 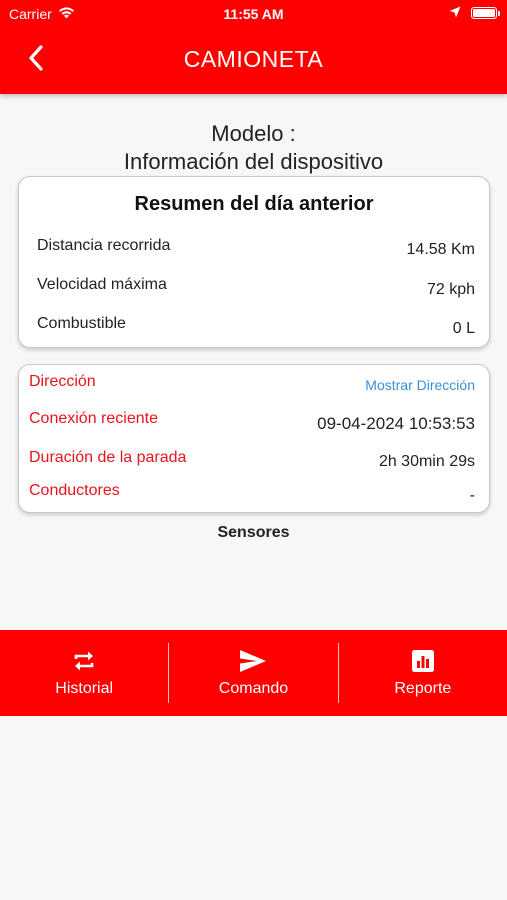 What do you see at coordinates (254, 288) in the screenshot?
I see `summary-row-max-speed: Velocidad máxima 72 kph` at bounding box center [254, 288].